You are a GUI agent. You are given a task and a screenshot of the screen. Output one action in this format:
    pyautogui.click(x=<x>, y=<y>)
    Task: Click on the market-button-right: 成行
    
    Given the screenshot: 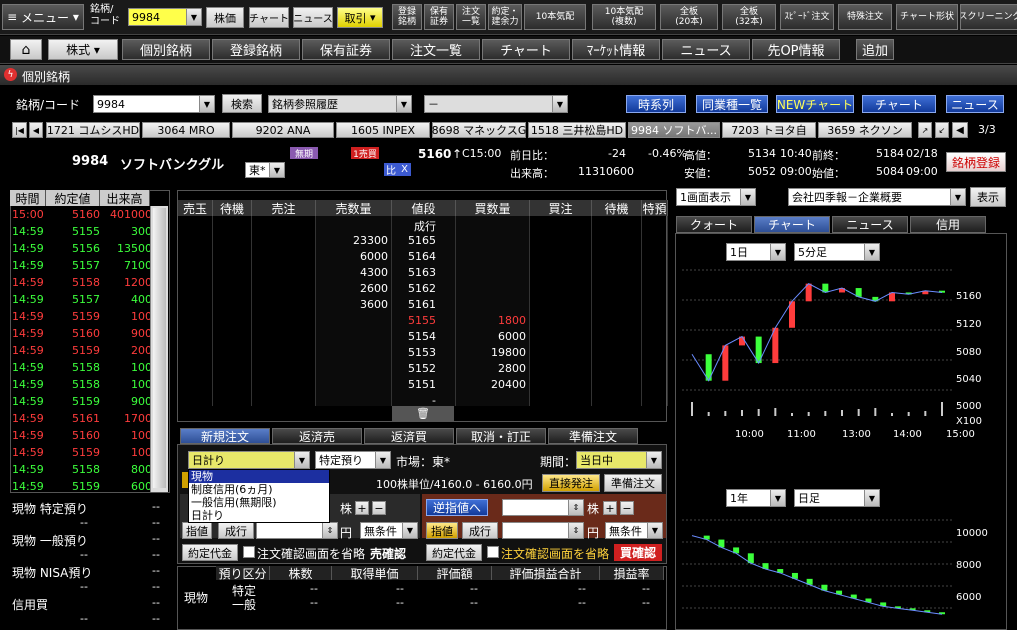 What is the action you would take?
    pyautogui.click(x=480, y=530)
    